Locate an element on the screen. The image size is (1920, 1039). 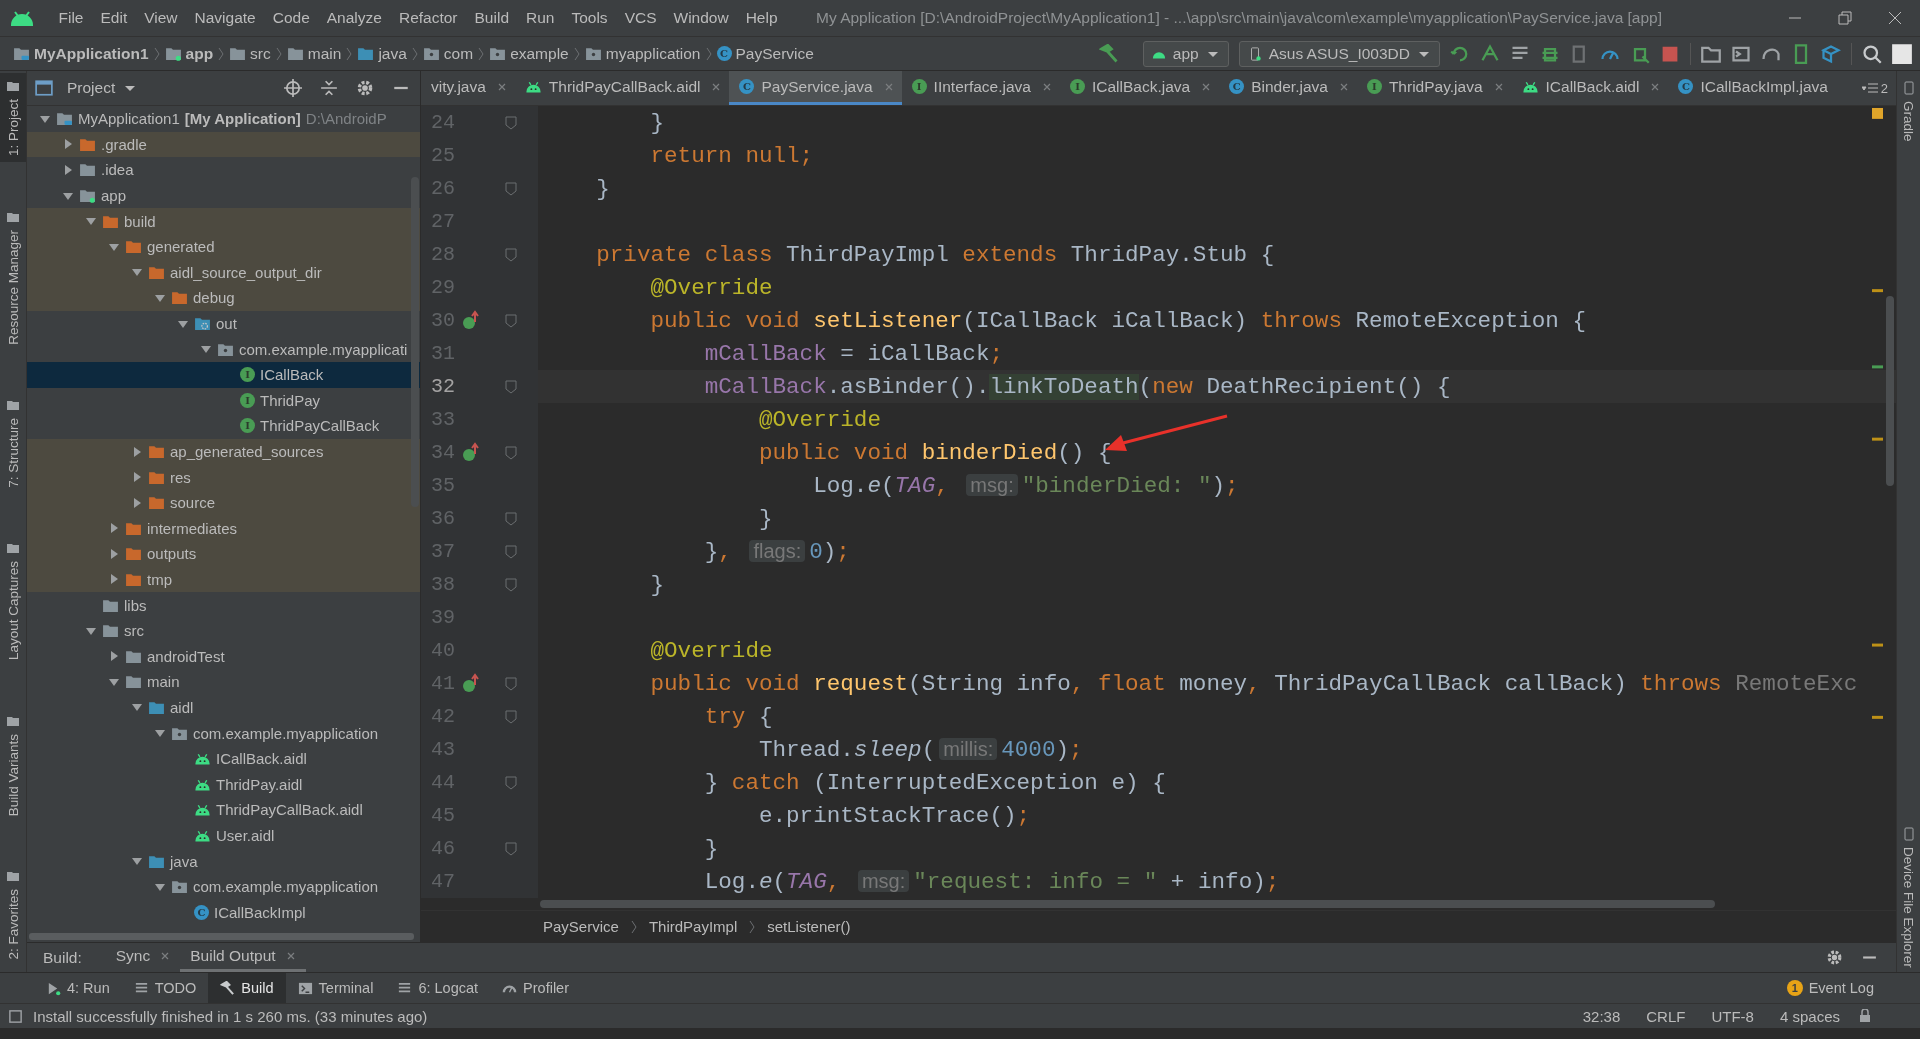
tool-window-button: 7: Structure is located at coordinates (13, 442).